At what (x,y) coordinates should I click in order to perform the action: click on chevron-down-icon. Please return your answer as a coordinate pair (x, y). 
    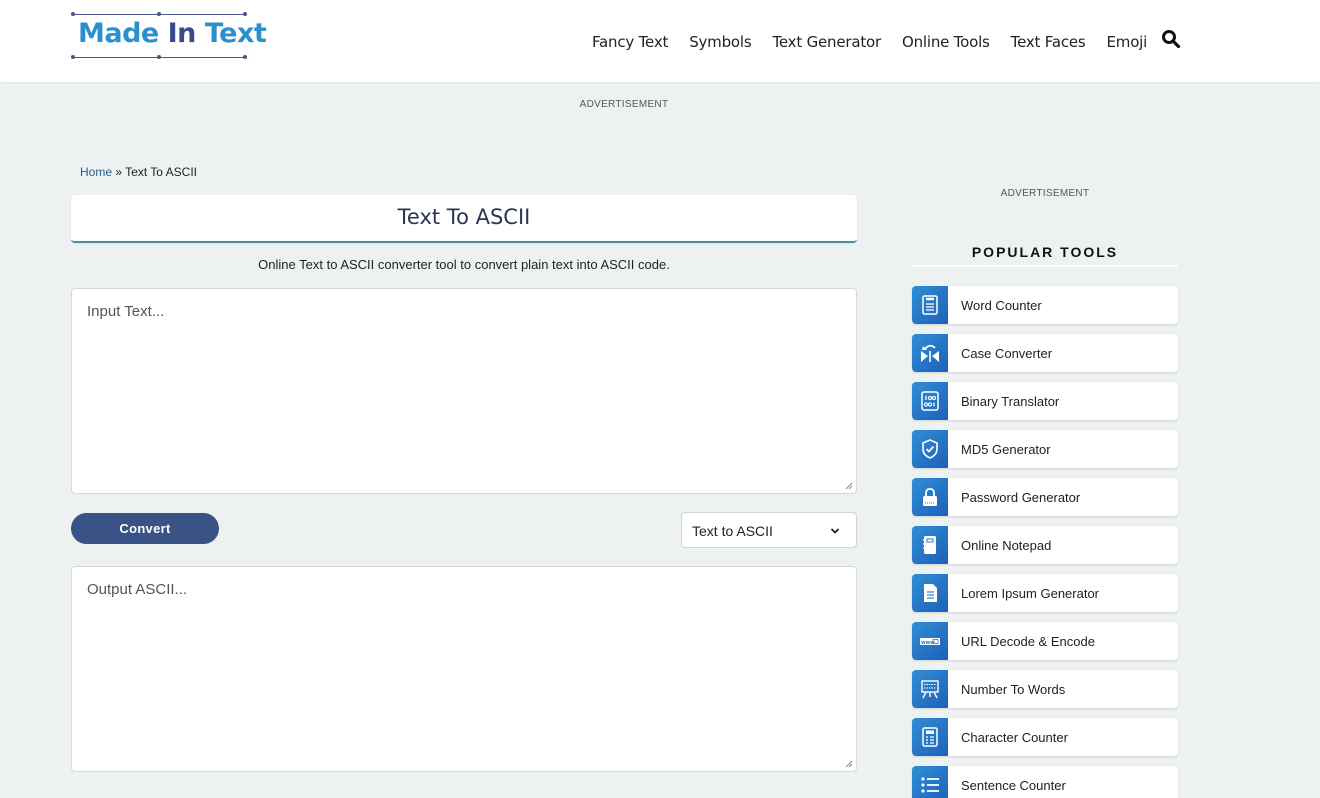
    Looking at the image, I should click on (835, 531).